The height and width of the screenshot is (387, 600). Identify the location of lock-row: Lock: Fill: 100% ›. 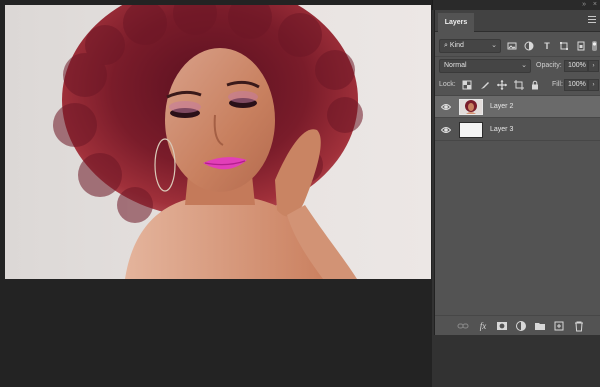
(517, 85).